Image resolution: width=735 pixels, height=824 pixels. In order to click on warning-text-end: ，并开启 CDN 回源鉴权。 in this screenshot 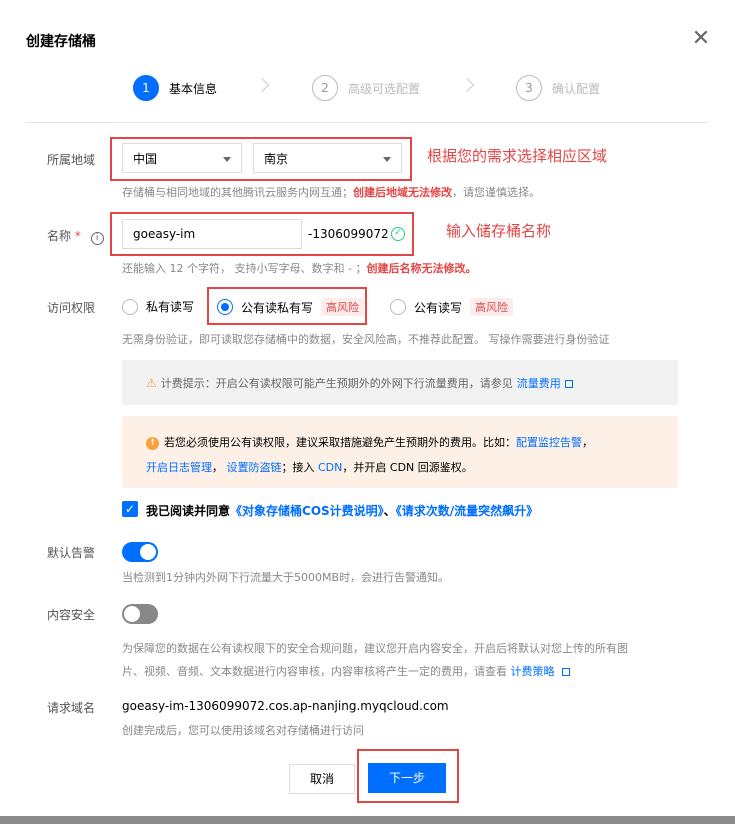, I will do `click(407, 467)`.